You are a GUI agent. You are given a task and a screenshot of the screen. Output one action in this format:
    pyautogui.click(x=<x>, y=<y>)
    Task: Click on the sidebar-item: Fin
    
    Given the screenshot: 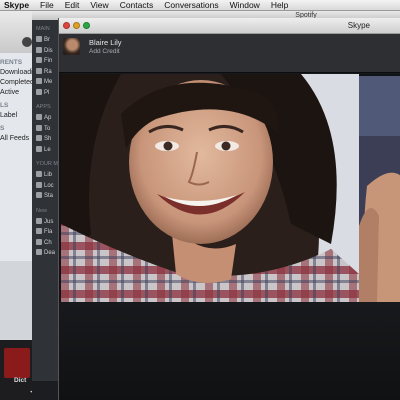 What is the action you would take?
    pyautogui.click(x=46, y=61)
    